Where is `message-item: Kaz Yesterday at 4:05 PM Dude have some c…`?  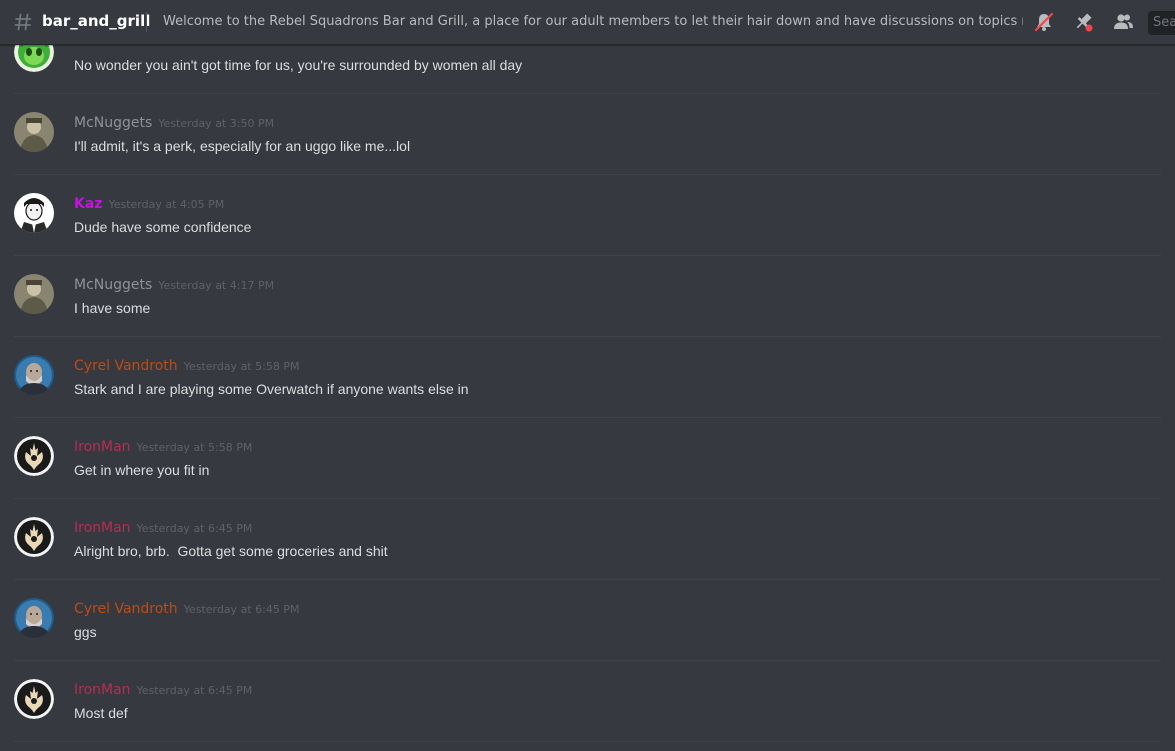 message-item: Kaz Yesterday at 4:05 PM Dude have some c… is located at coordinates (587, 215).